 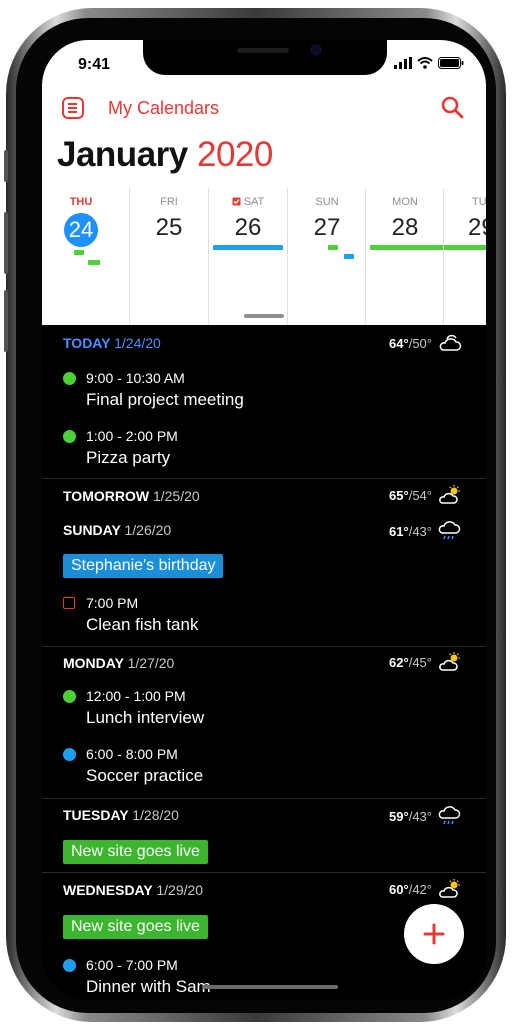 What do you see at coordinates (234, 154) in the screenshot?
I see `year-label: 2020` at bounding box center [234, 154].